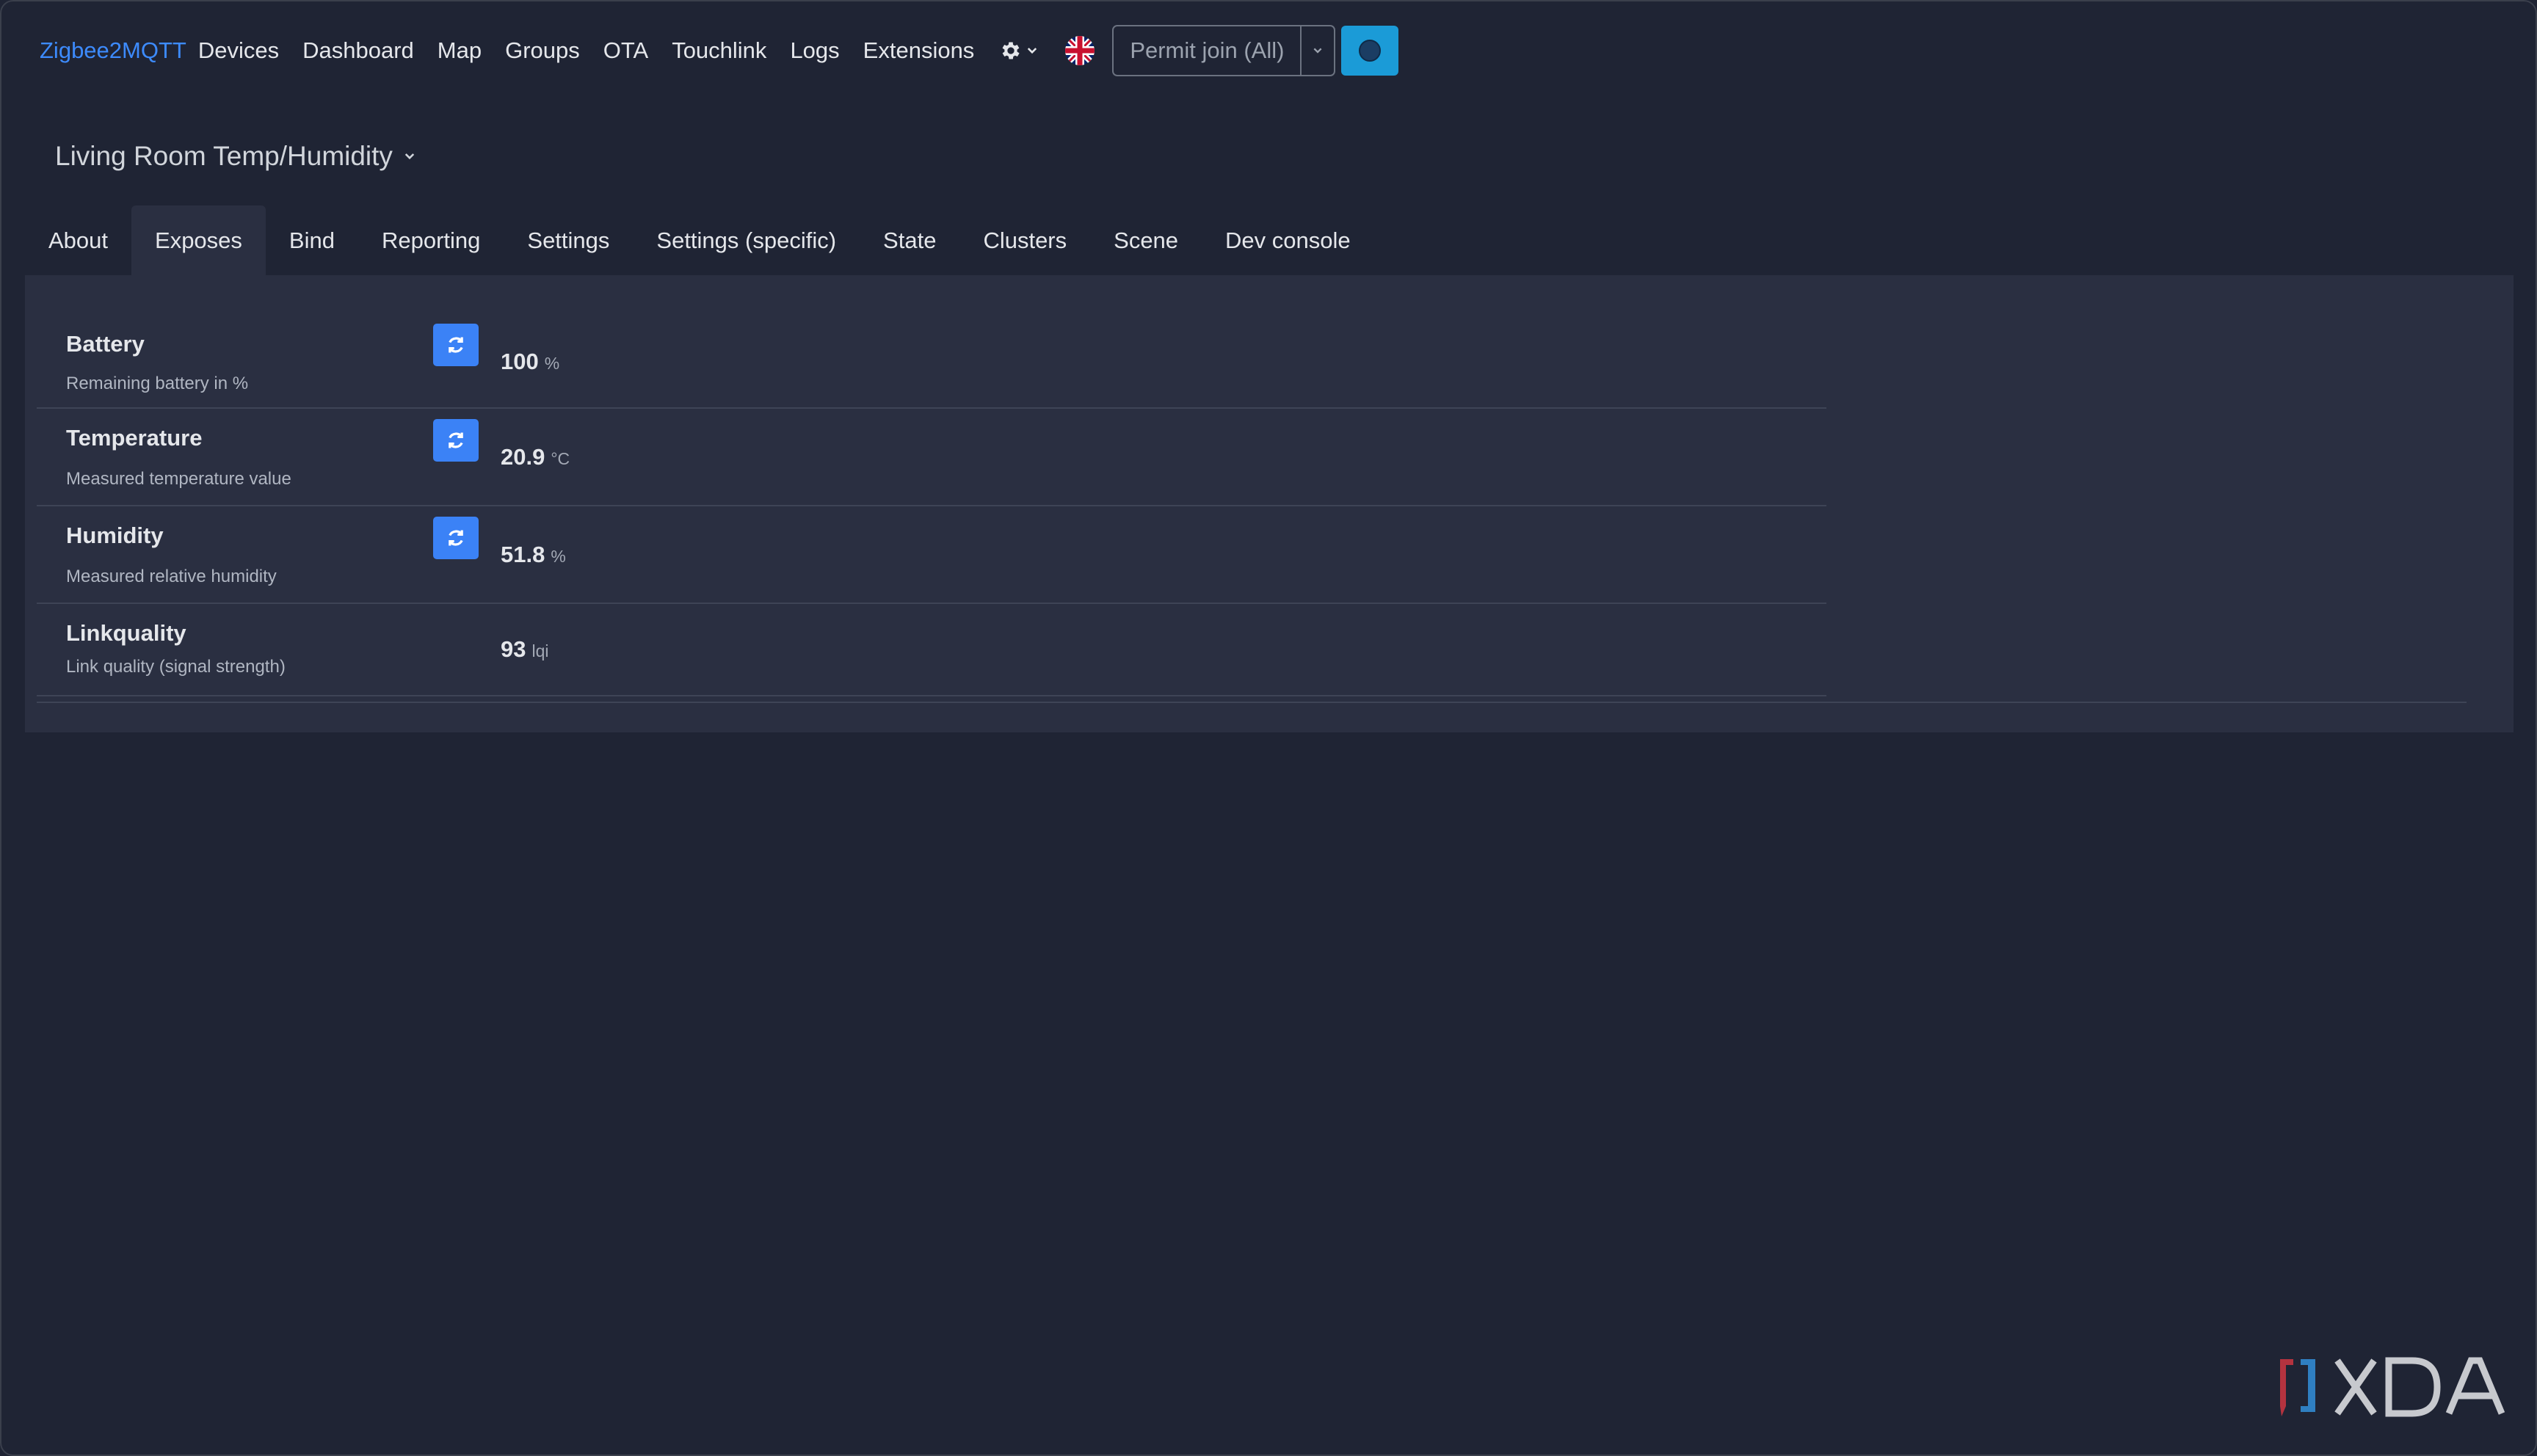 The width and height of the screenshot is (2537, 1456). I want to click on panel-divider, so click(1252, 703).